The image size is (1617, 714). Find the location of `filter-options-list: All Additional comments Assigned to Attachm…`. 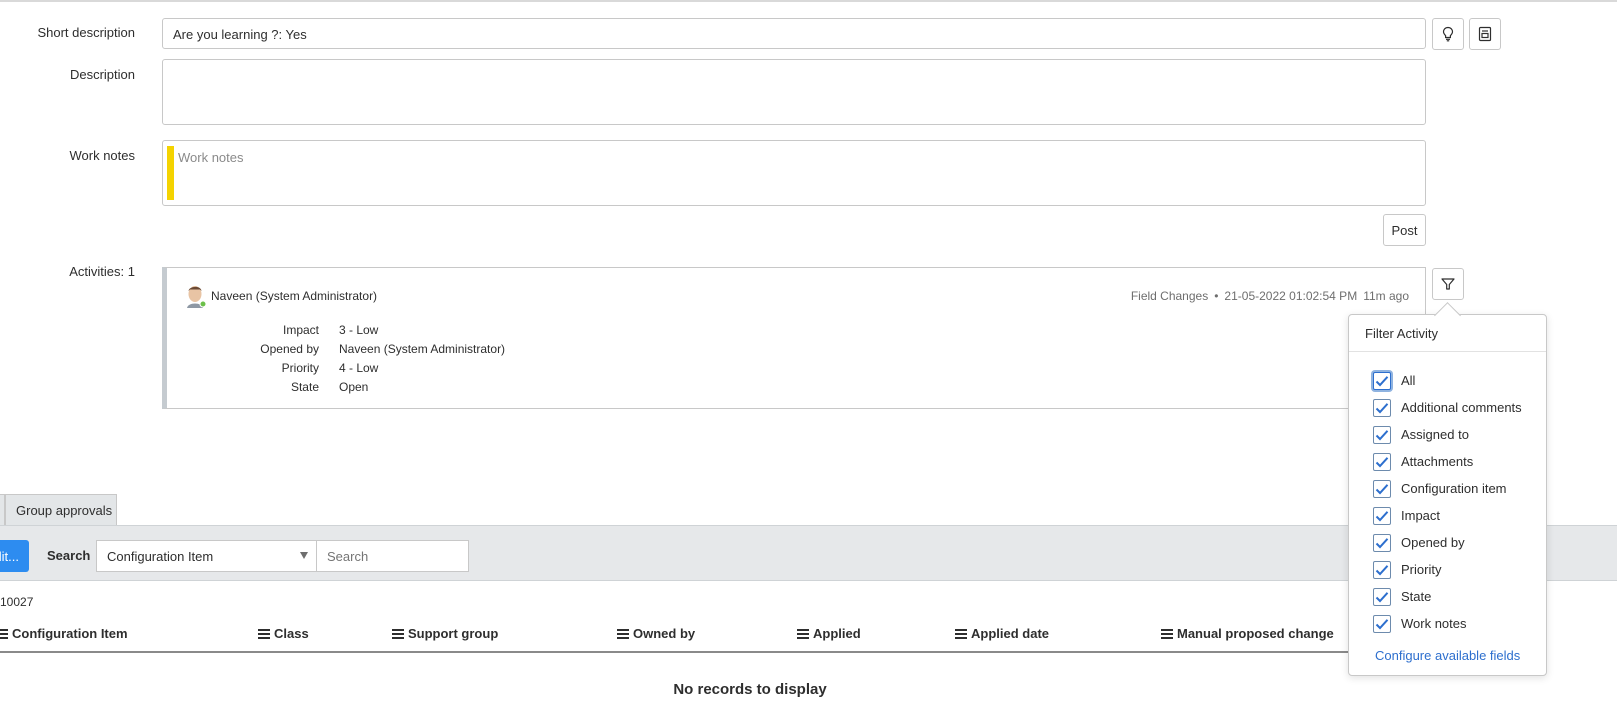

filter-options-list: All Additional comments Assigned to Attachm… is located at coordinates (1447, 502).